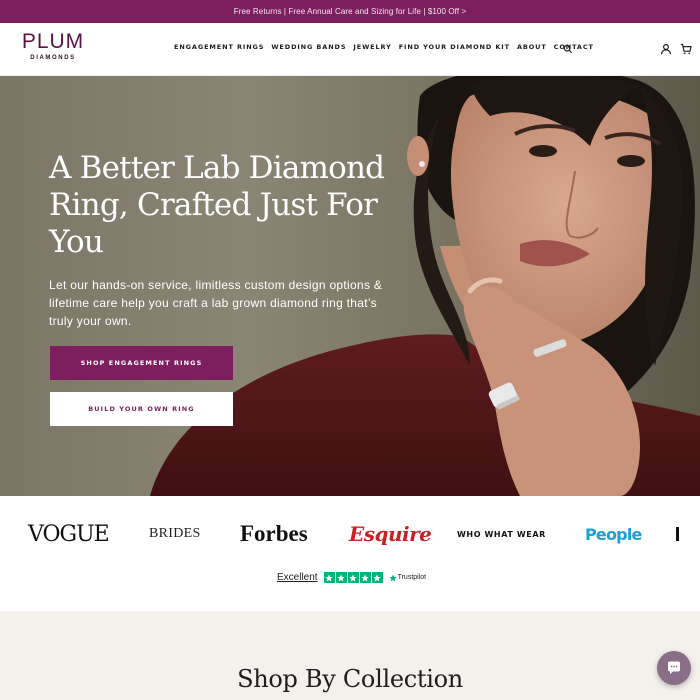  What do you see at coordinates (141, 409) in the screenshot?
I see `build-your-own-ring-button: BUILD YOUR OWN RING` at bounding box center [141, 409].